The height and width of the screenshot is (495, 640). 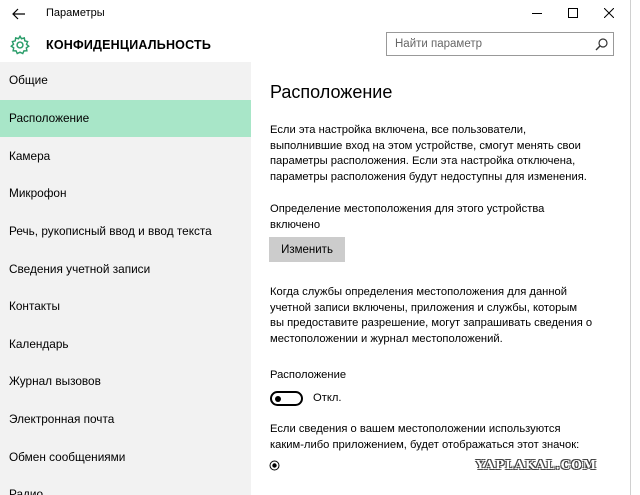 I want to click on maximize-button, so click(x=573, y=13).